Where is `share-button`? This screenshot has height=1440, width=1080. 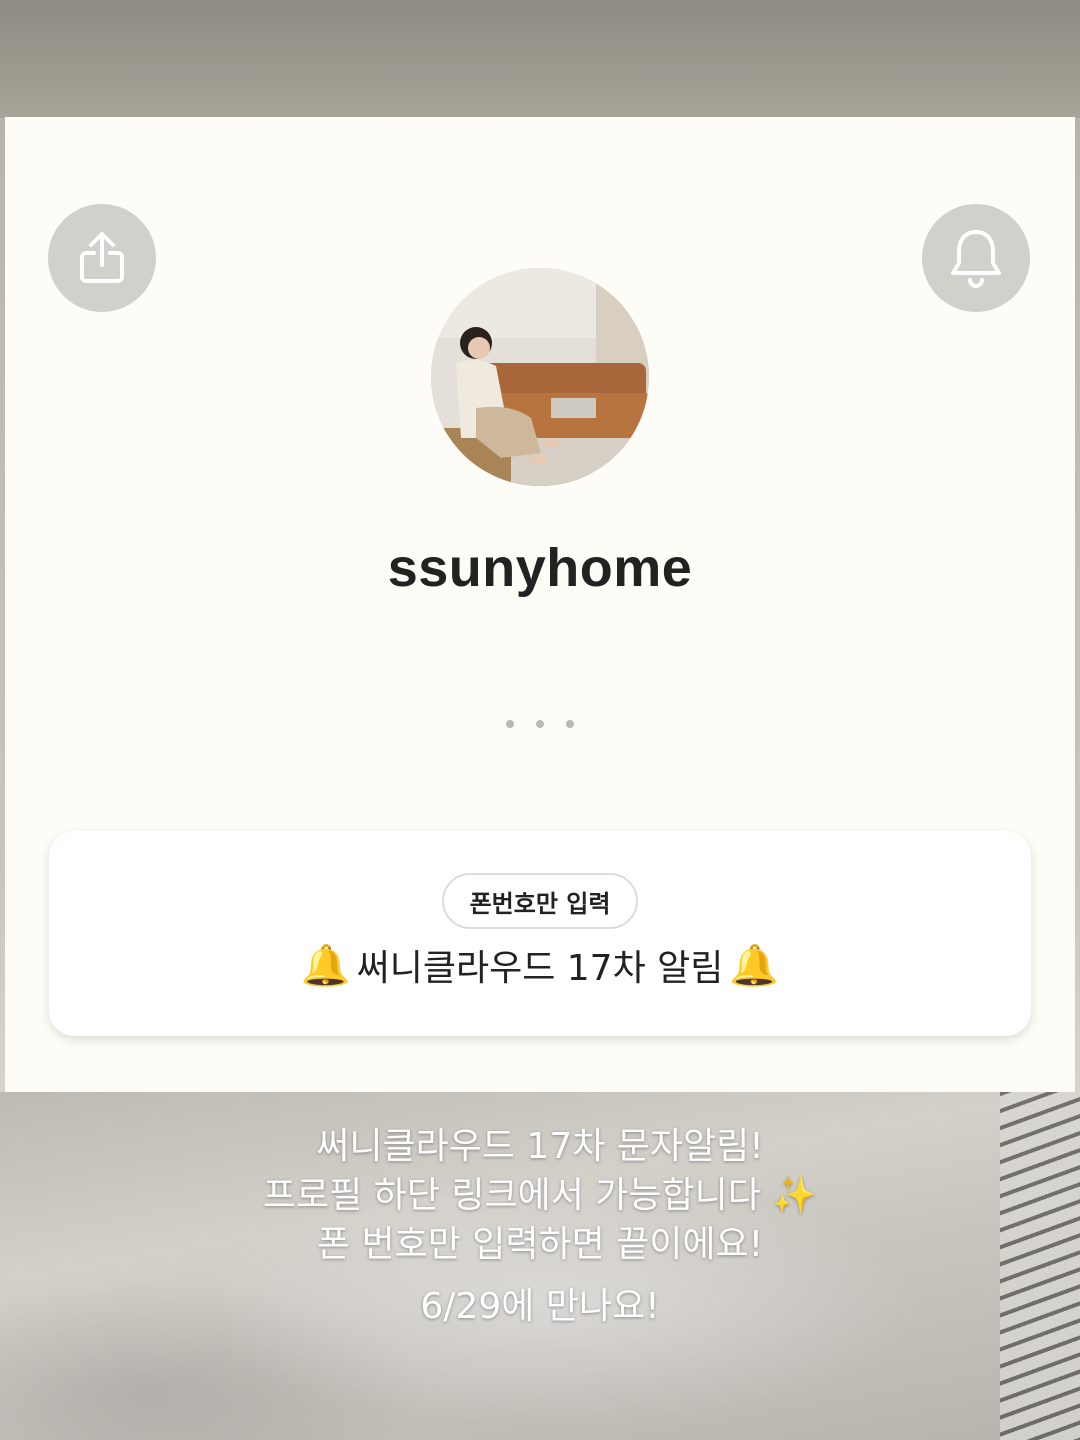 share-button is located at coordinates (102, 258).